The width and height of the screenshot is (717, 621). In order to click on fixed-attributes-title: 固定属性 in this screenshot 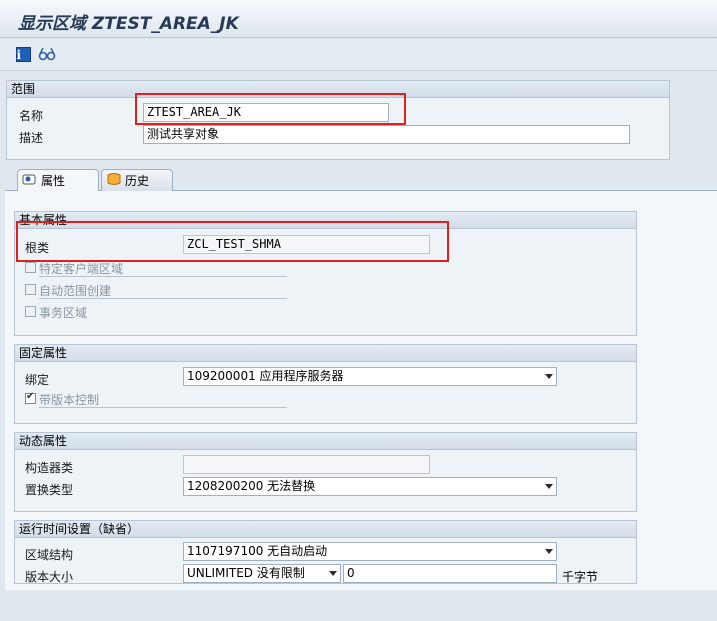, I will do `click(325, 353)`.